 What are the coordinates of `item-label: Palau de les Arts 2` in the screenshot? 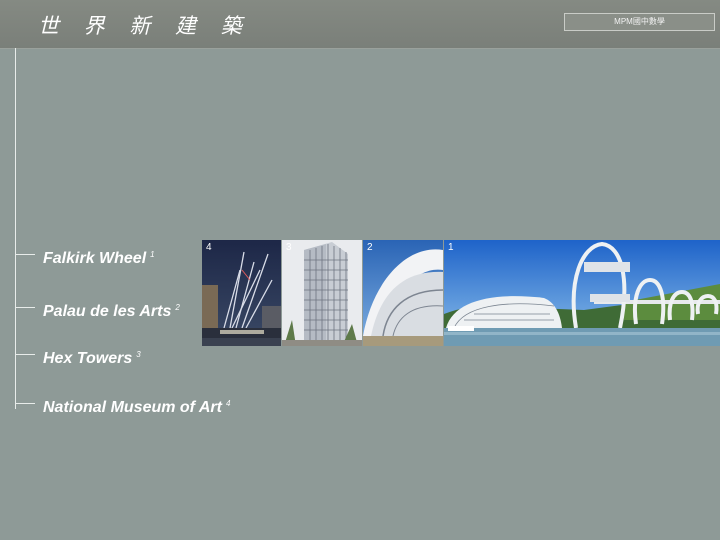 It's located at (111, 310).